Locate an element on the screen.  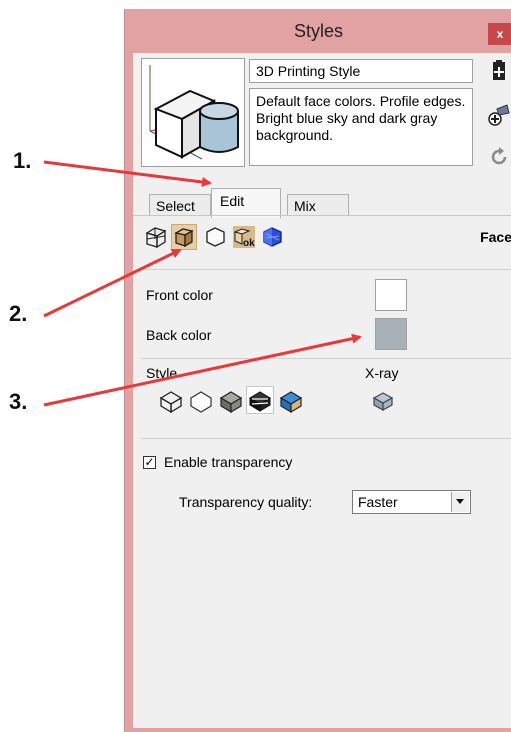
xray-icon is located at coordinates (383, 400).